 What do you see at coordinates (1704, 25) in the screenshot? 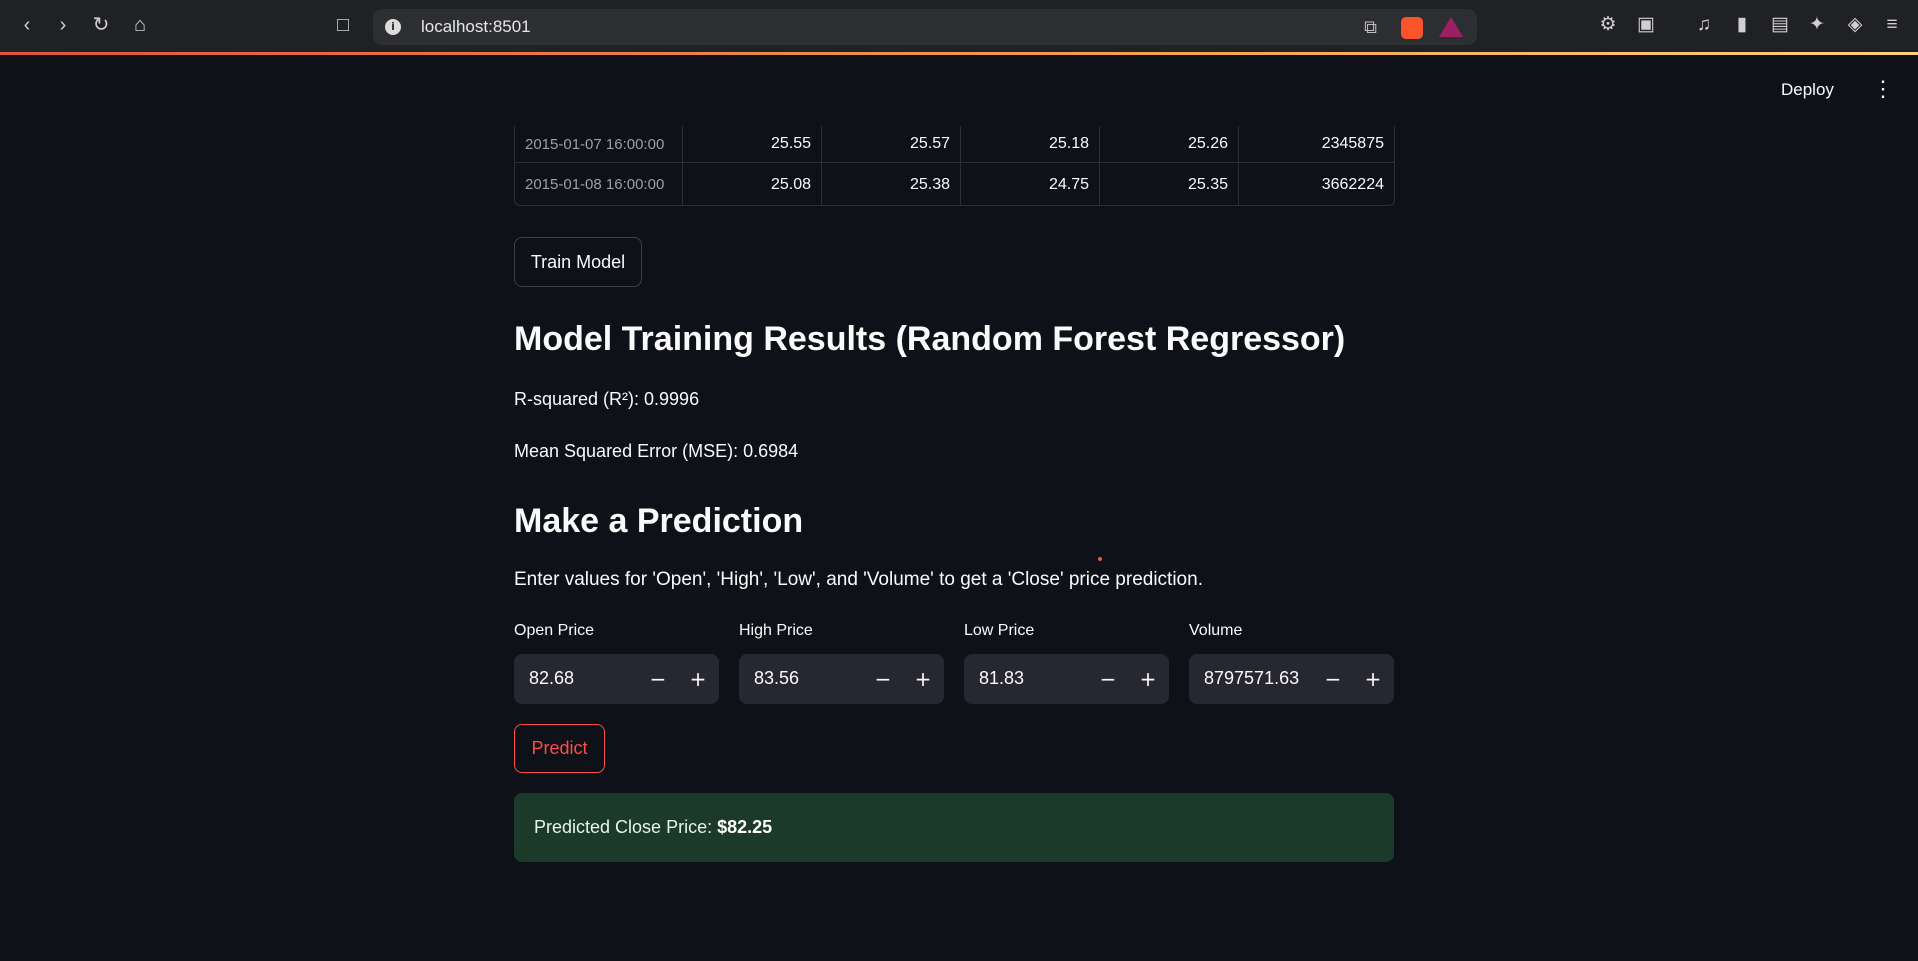
I see `media-icon: ♫` at bounding box center [1704, 25].